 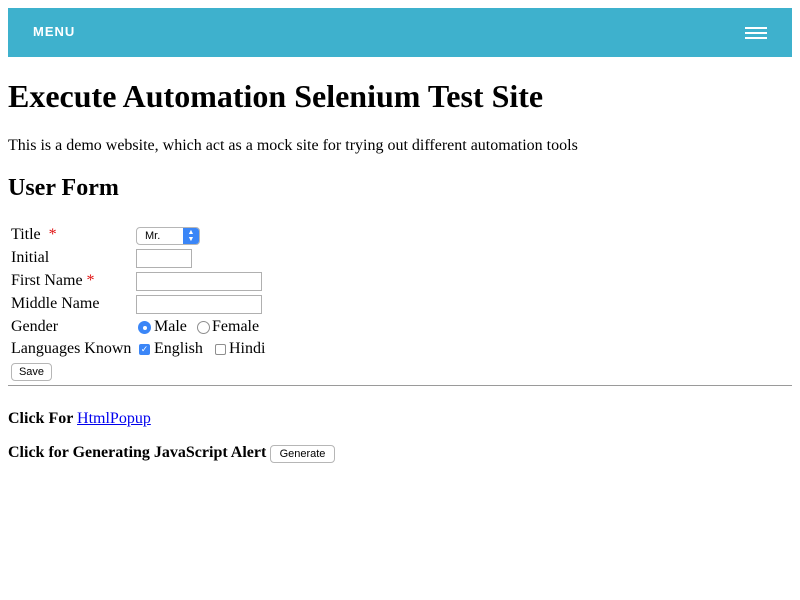 I want to click on title-select: Mr. ▲ ▼, so click(x=168, y=236).